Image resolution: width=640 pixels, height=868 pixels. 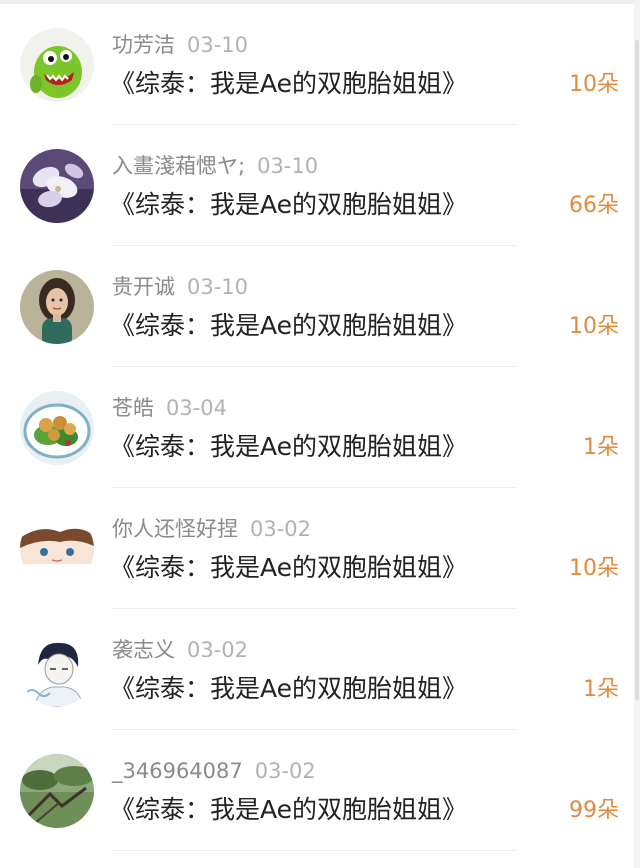 I want to click on meta-line: _346964087 03-02, so click(x=214, y=771).